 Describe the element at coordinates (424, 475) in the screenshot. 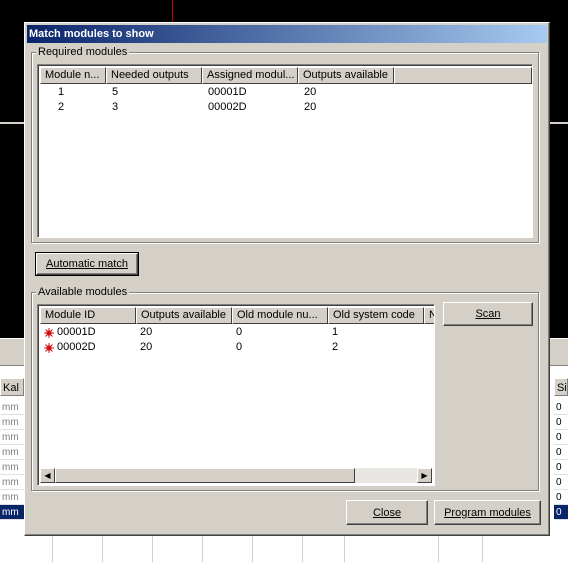

I see `scroll-right-icon: ▶` at that location.